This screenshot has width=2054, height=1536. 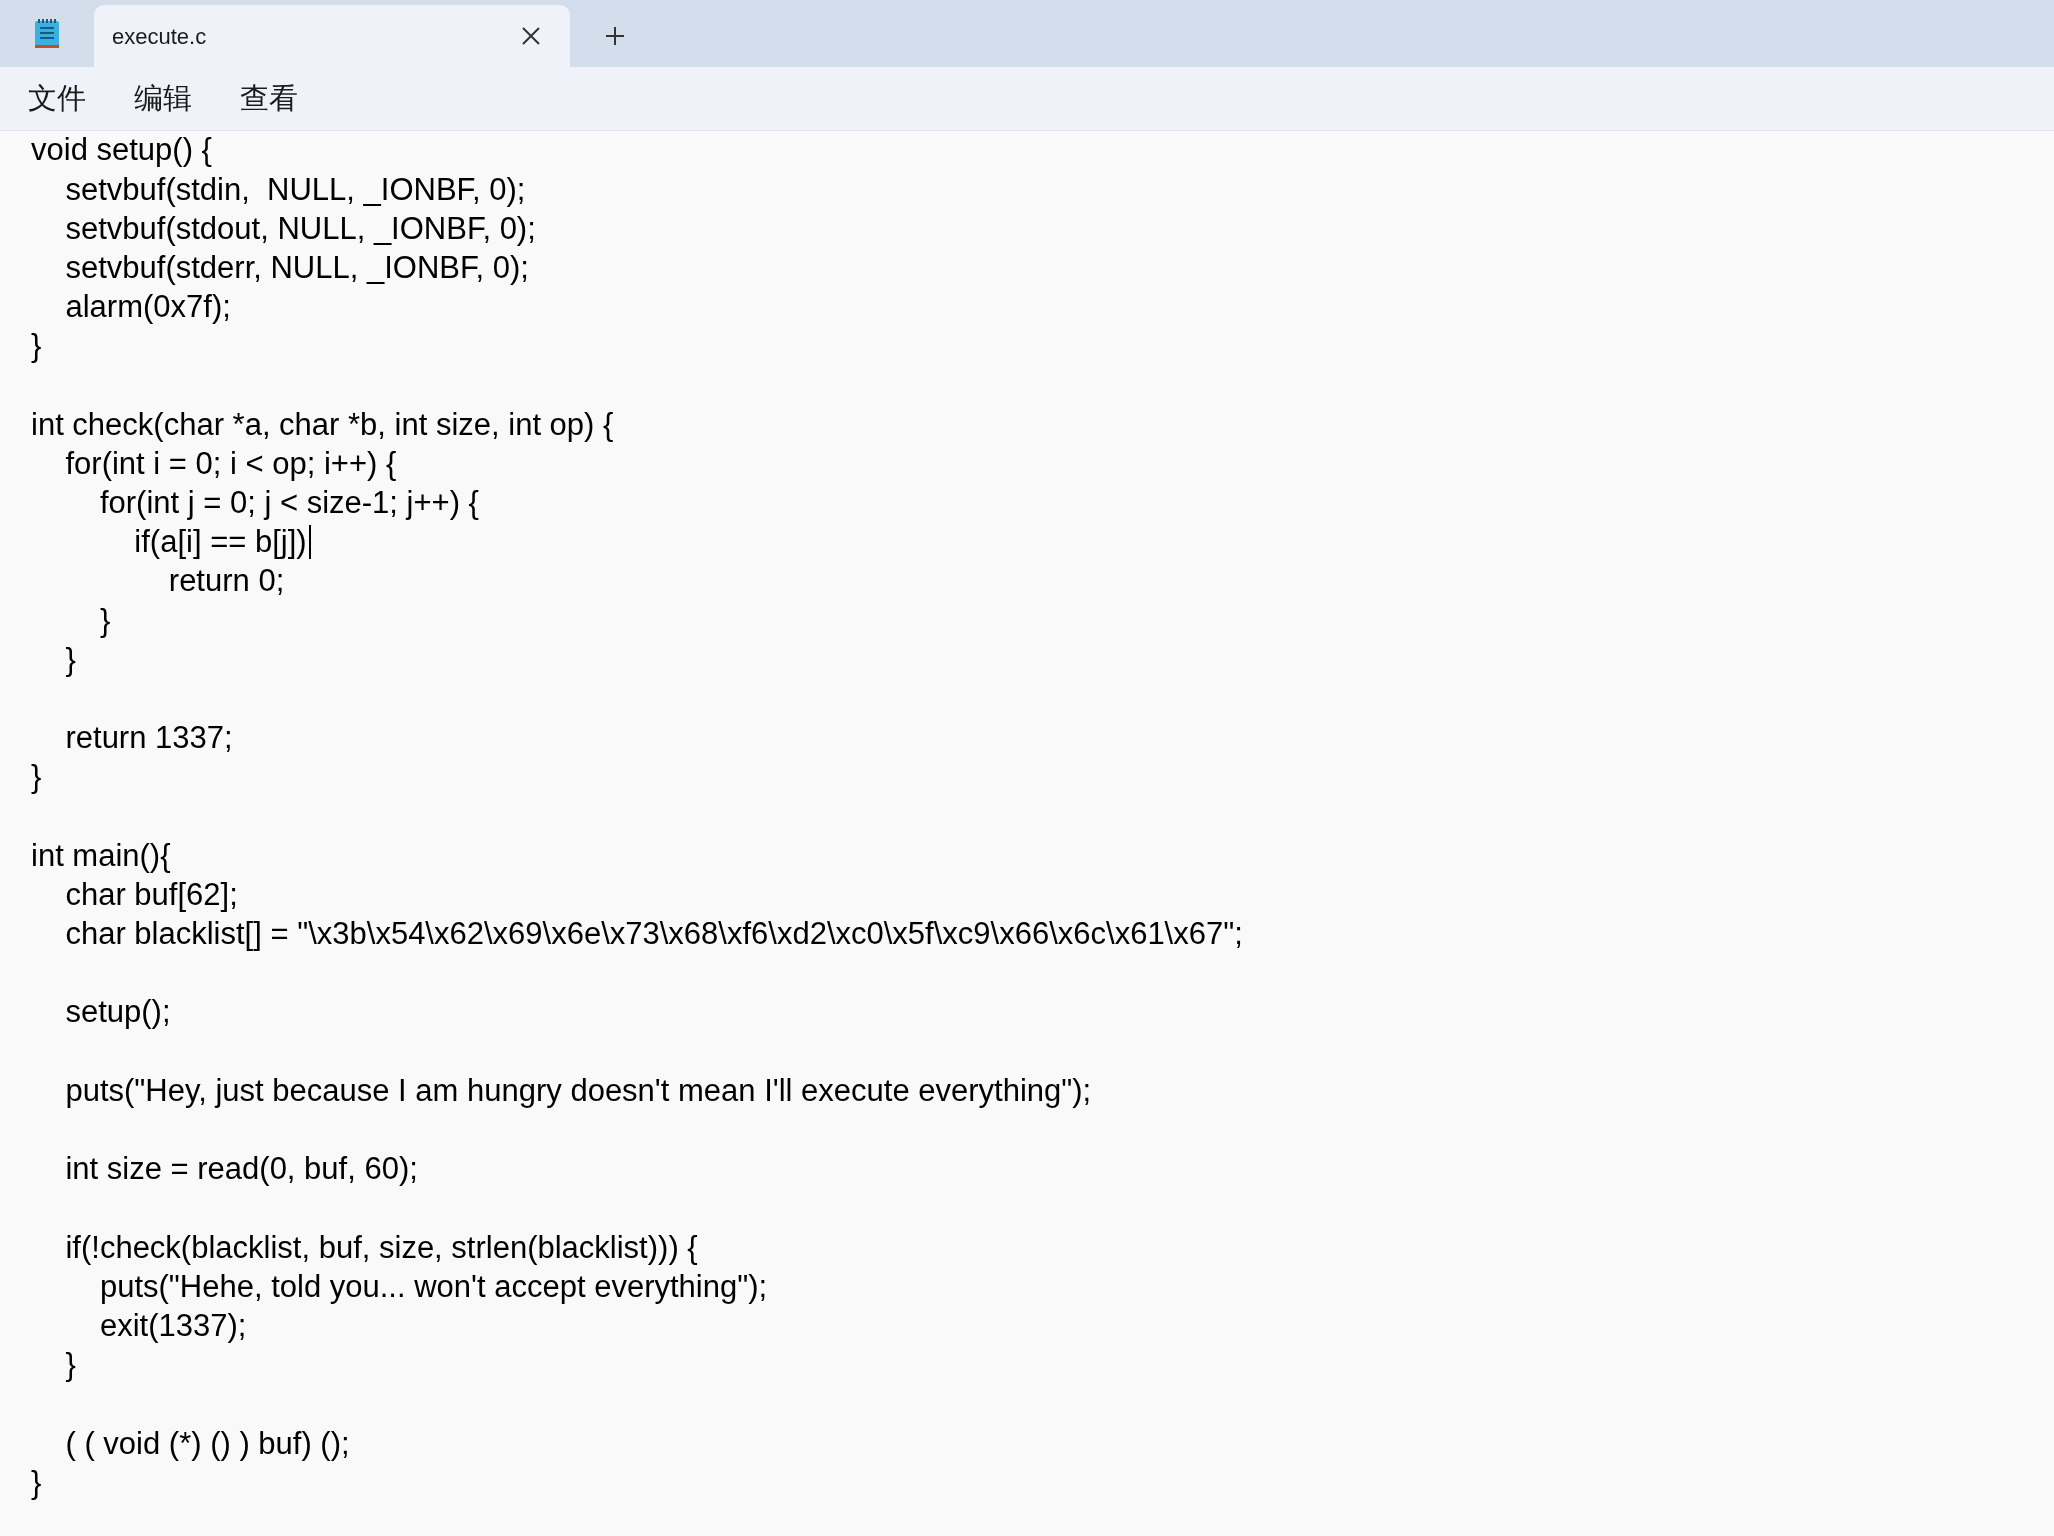 I want to click on code-line: int main(){, so click(x=101, y=855).